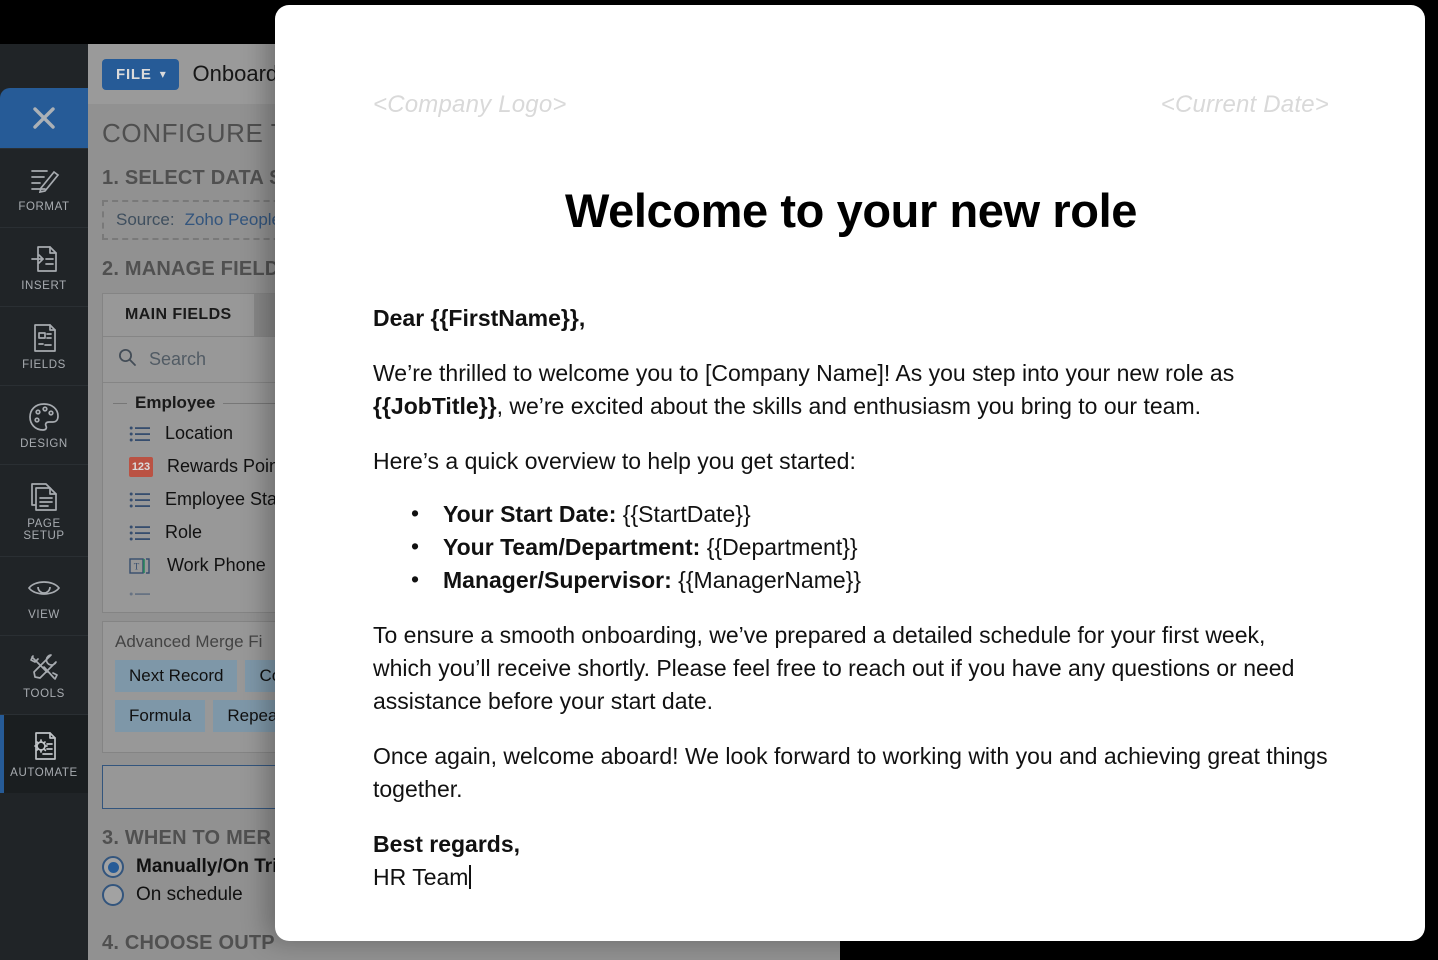  What do you see at coordinates (683, 514) in the screenshot?
I see `bullet-value: {{StartDate}}` at bounding box center [683, 514].